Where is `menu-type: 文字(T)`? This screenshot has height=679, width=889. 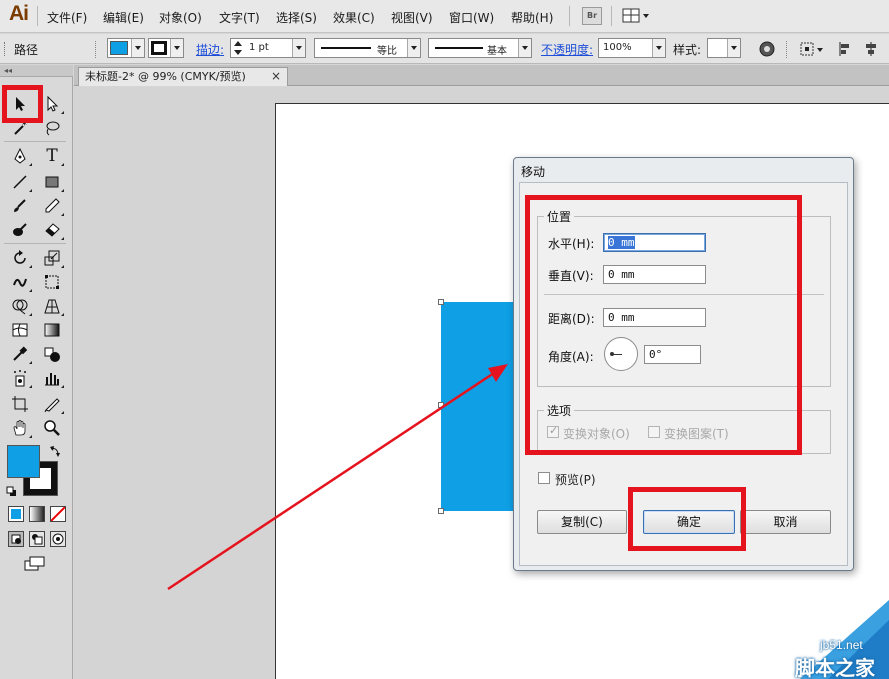
menu-type: 文字(T) is located at coordinates (239, 17).